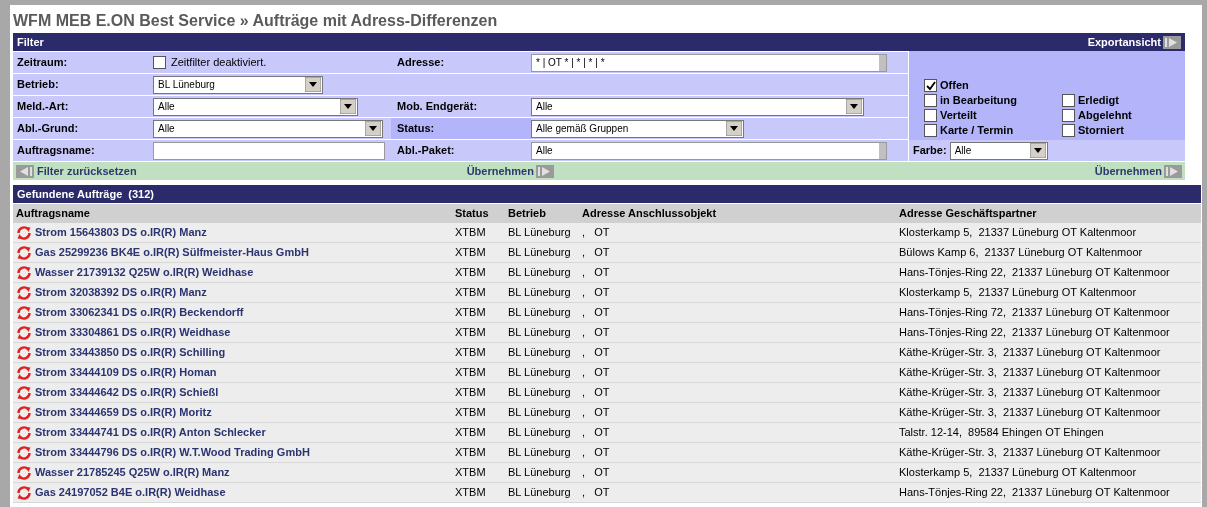  I want to click on column-header: Adresse Anschlussobjekt, so click(737, 213).